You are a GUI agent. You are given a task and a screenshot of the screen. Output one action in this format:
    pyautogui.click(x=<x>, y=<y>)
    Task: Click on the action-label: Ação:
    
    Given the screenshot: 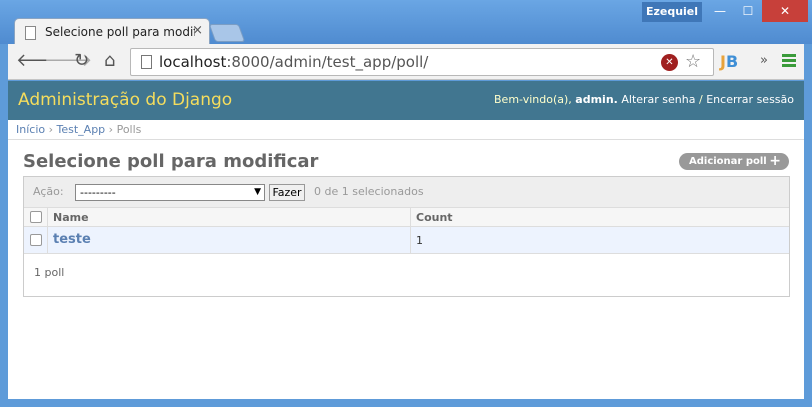 What is the action you would take?
    pyautogui.click(x=48, y=191)
    